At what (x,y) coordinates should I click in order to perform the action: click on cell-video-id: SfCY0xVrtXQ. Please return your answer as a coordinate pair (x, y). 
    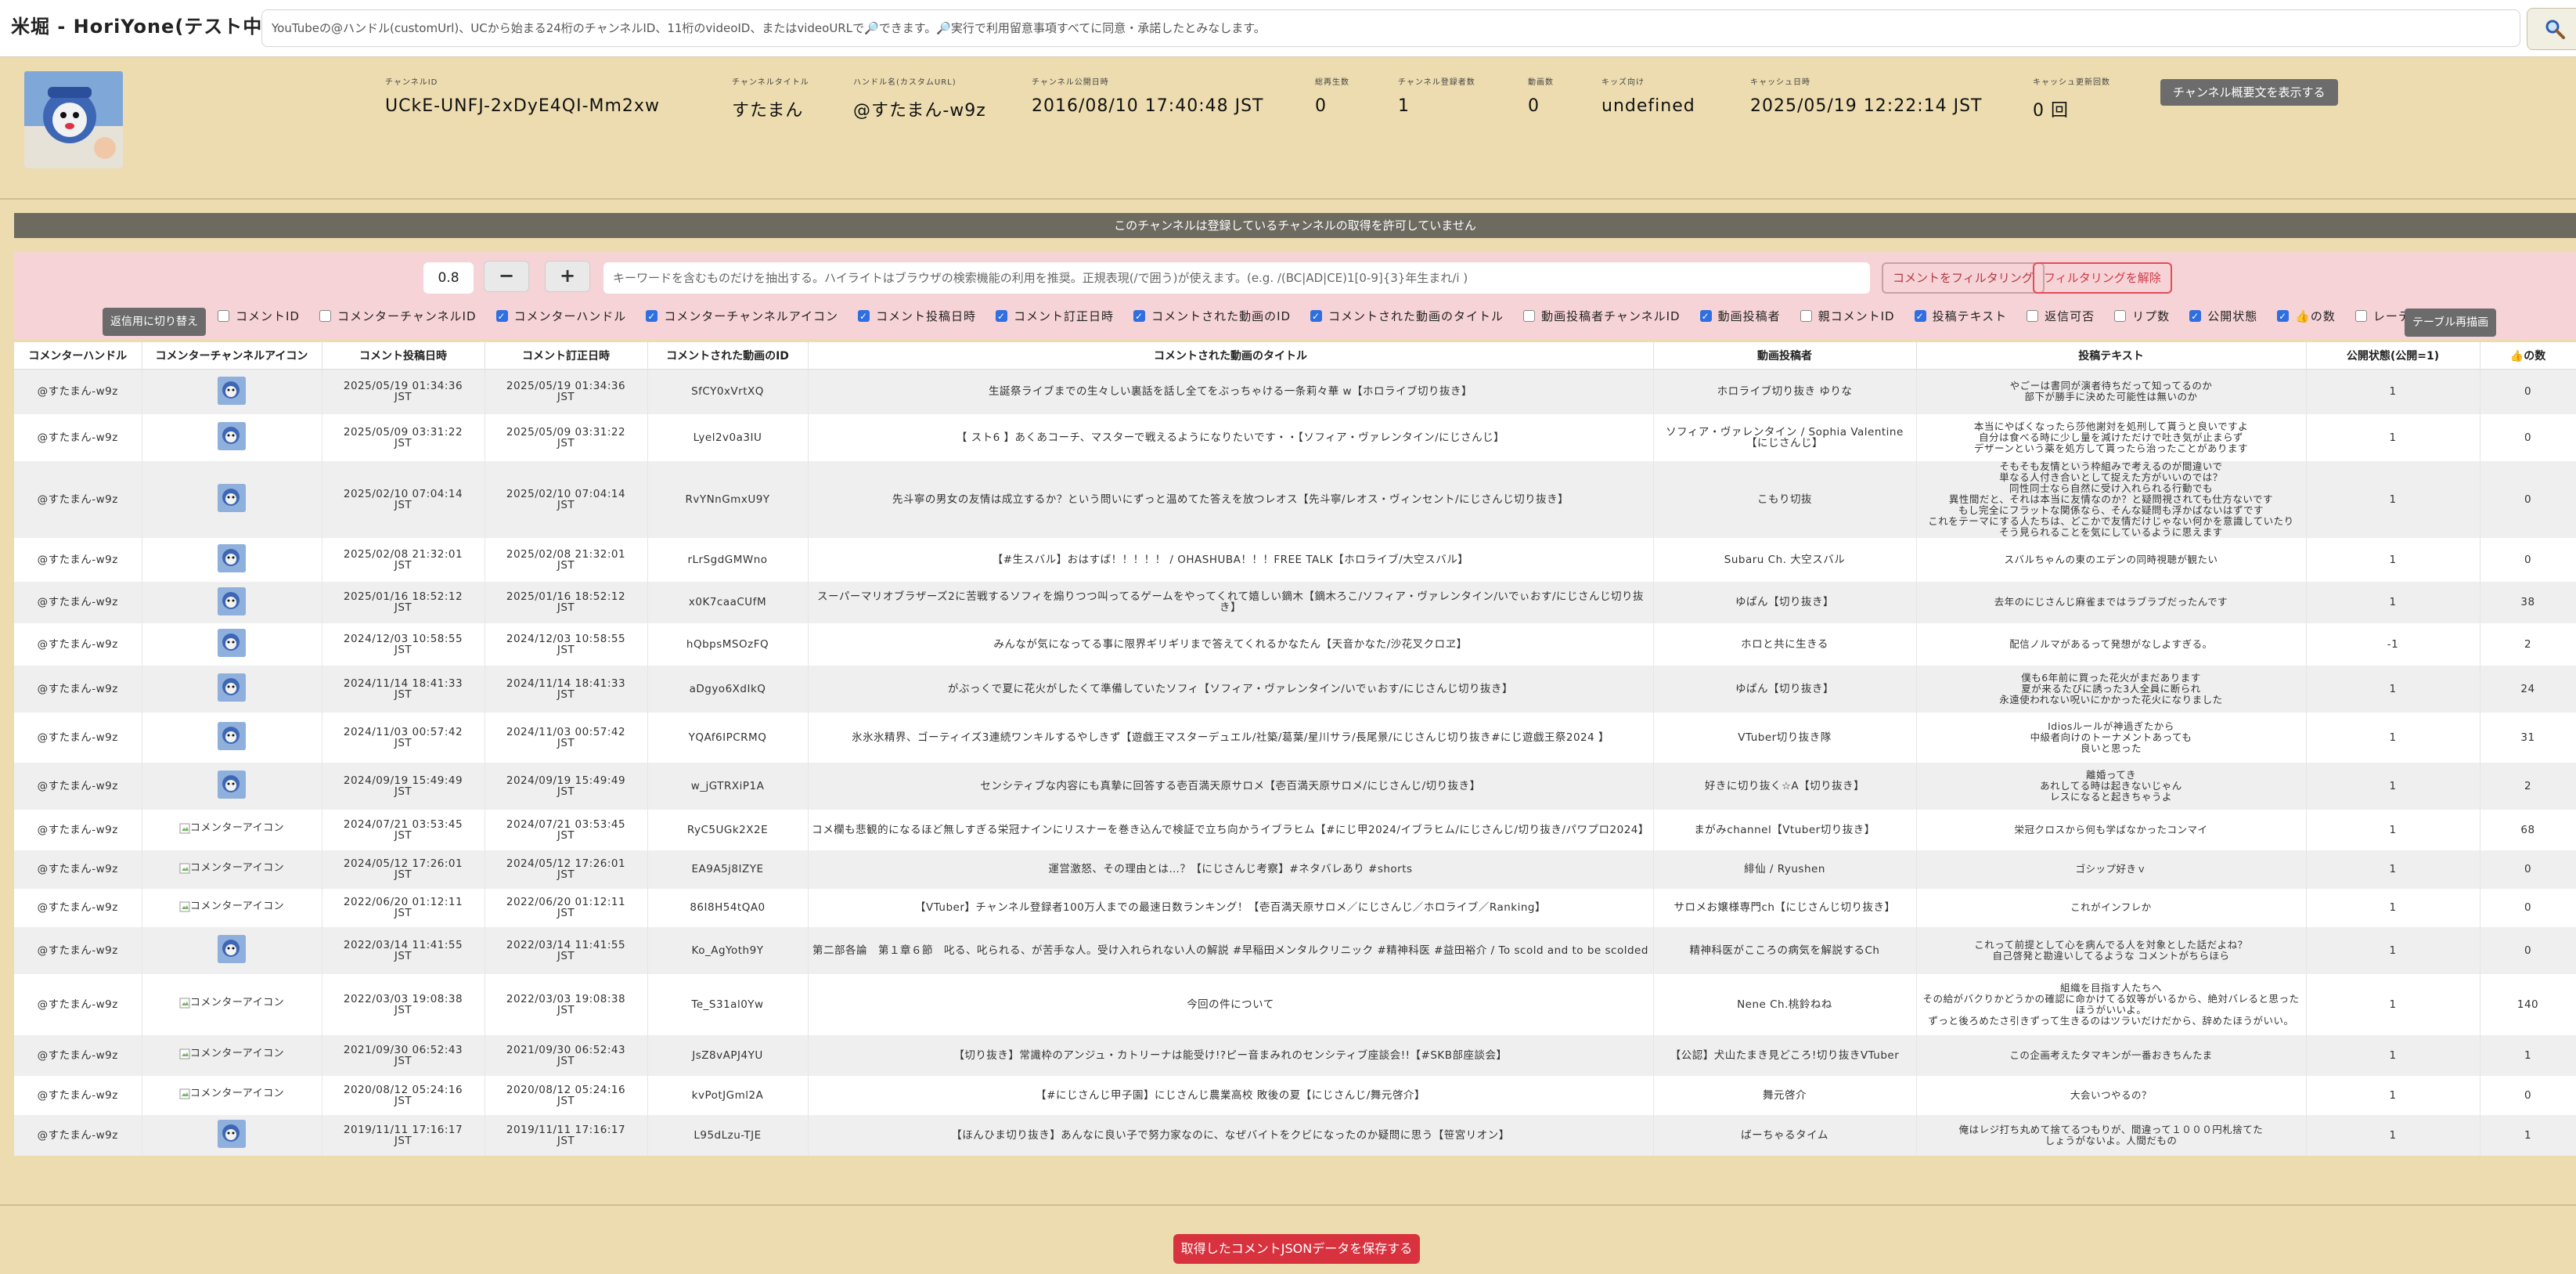
    Looking at the image, I should click on (728, 391).